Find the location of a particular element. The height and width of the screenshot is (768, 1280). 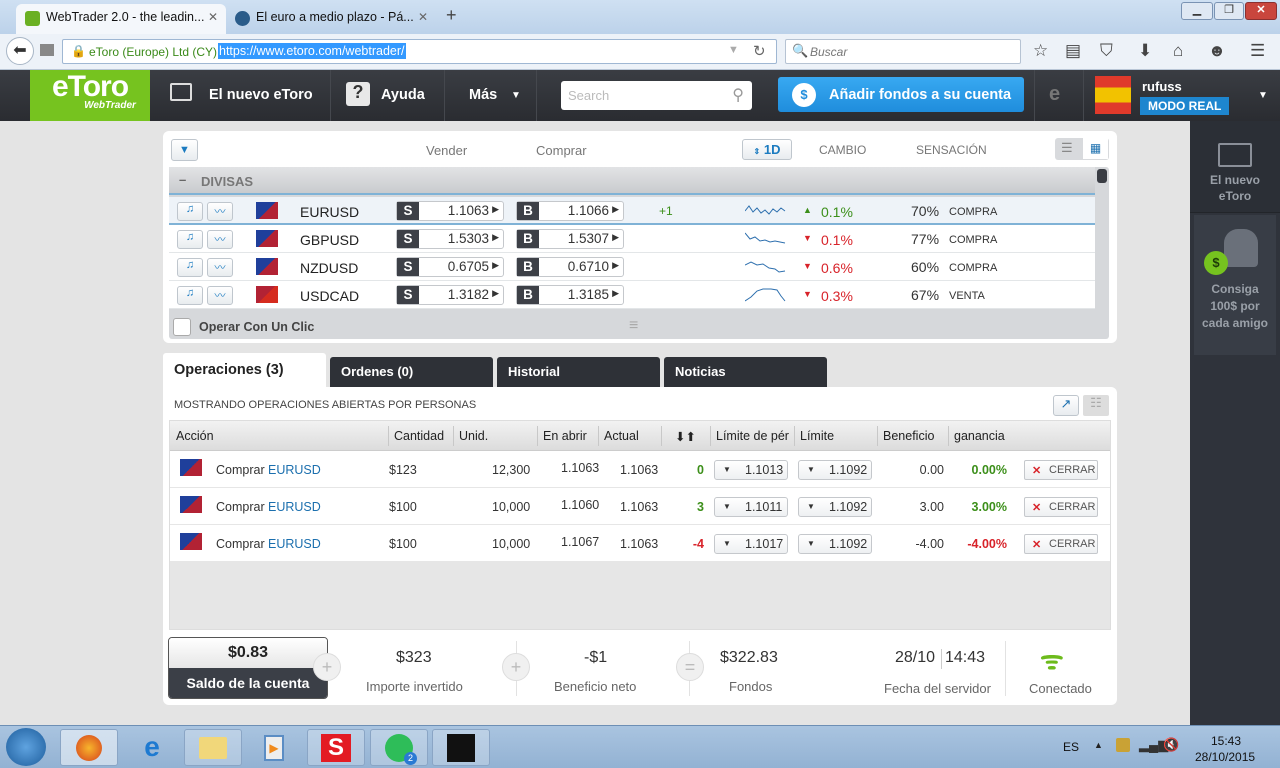

app-s-taskbar-icon: S is located at coordinates (336, 747).